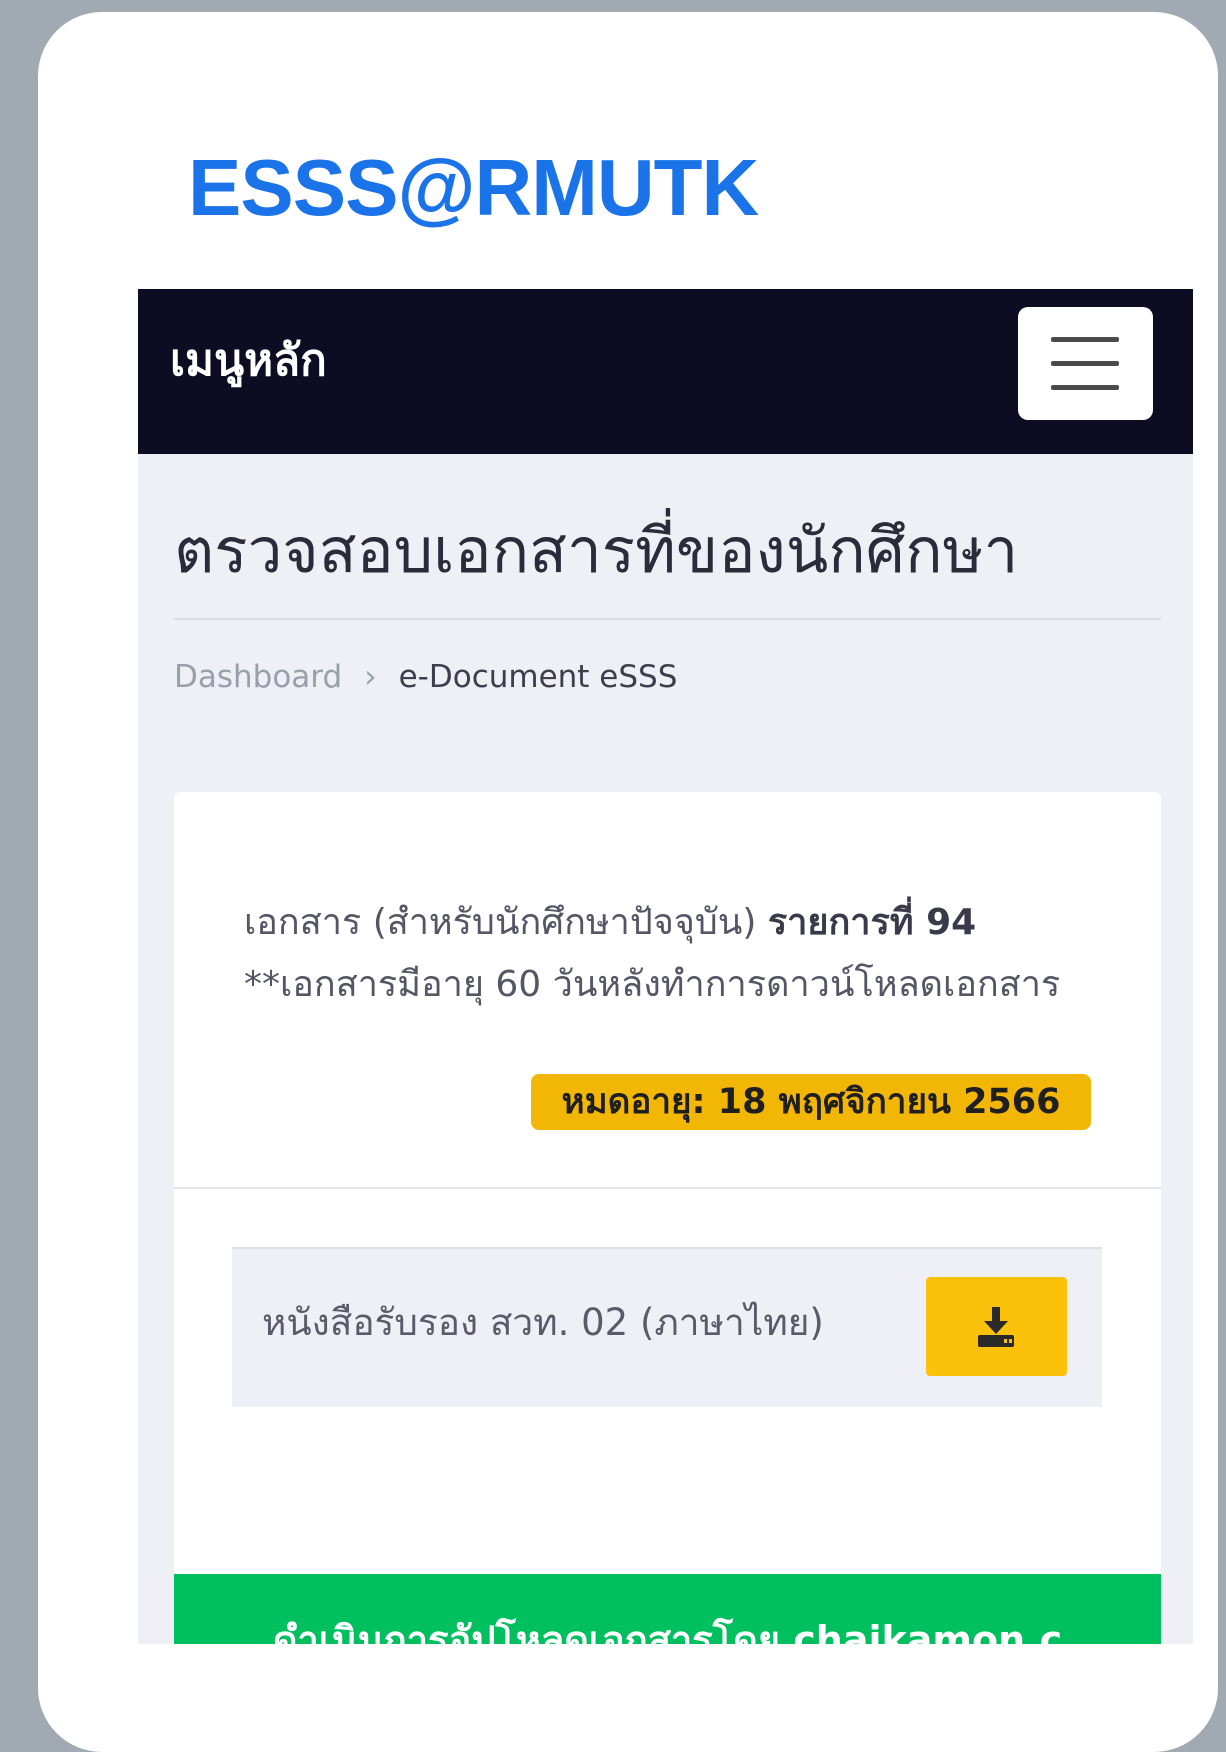 The width and height of the screenshot is (1226, 1752). Describe the element at coordinates (811, 1102) in the screenshot. I see `expiry-badge: หมดอายุ: 18 พฤศจิกายน 2566` at that location.